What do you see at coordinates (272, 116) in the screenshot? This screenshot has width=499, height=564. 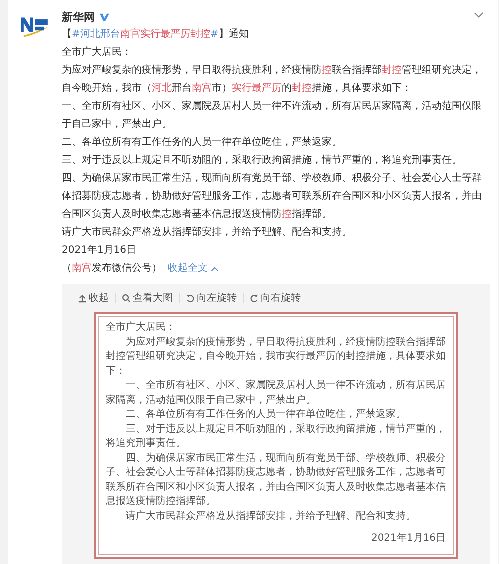 I see `post-paragraph: 一、全市所有社区、小区、家属院及居村人员一律不许流动，所有居民居家隔离，活动范围仅限于自己家中，严禁出户。` at bounding box center [272, 116].